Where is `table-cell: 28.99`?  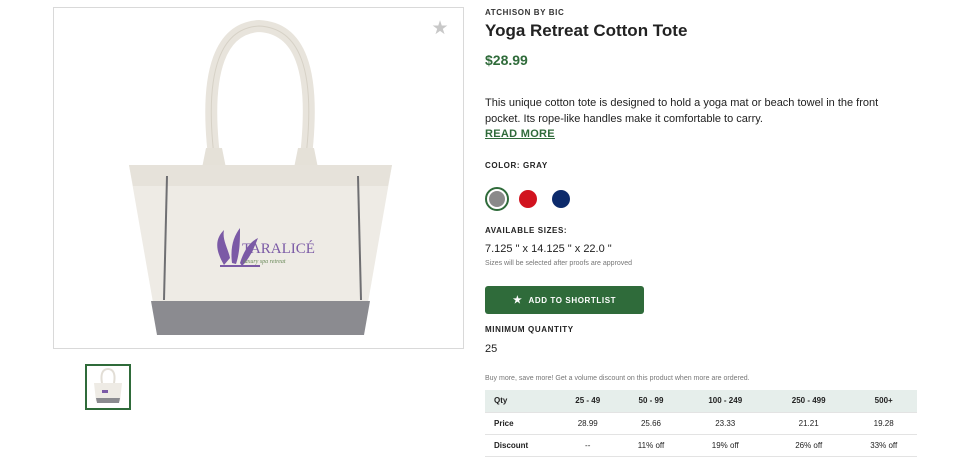 table-cell: 28.99 is located at coordinates (588, 423).